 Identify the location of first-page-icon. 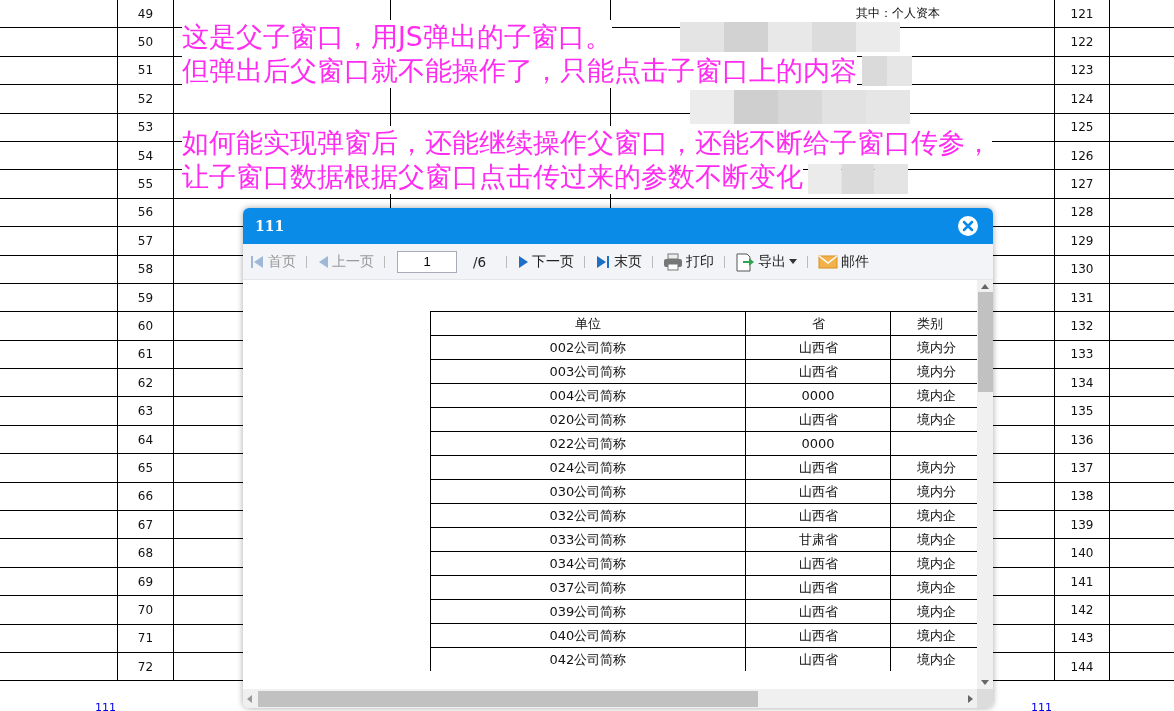
(257, 261).